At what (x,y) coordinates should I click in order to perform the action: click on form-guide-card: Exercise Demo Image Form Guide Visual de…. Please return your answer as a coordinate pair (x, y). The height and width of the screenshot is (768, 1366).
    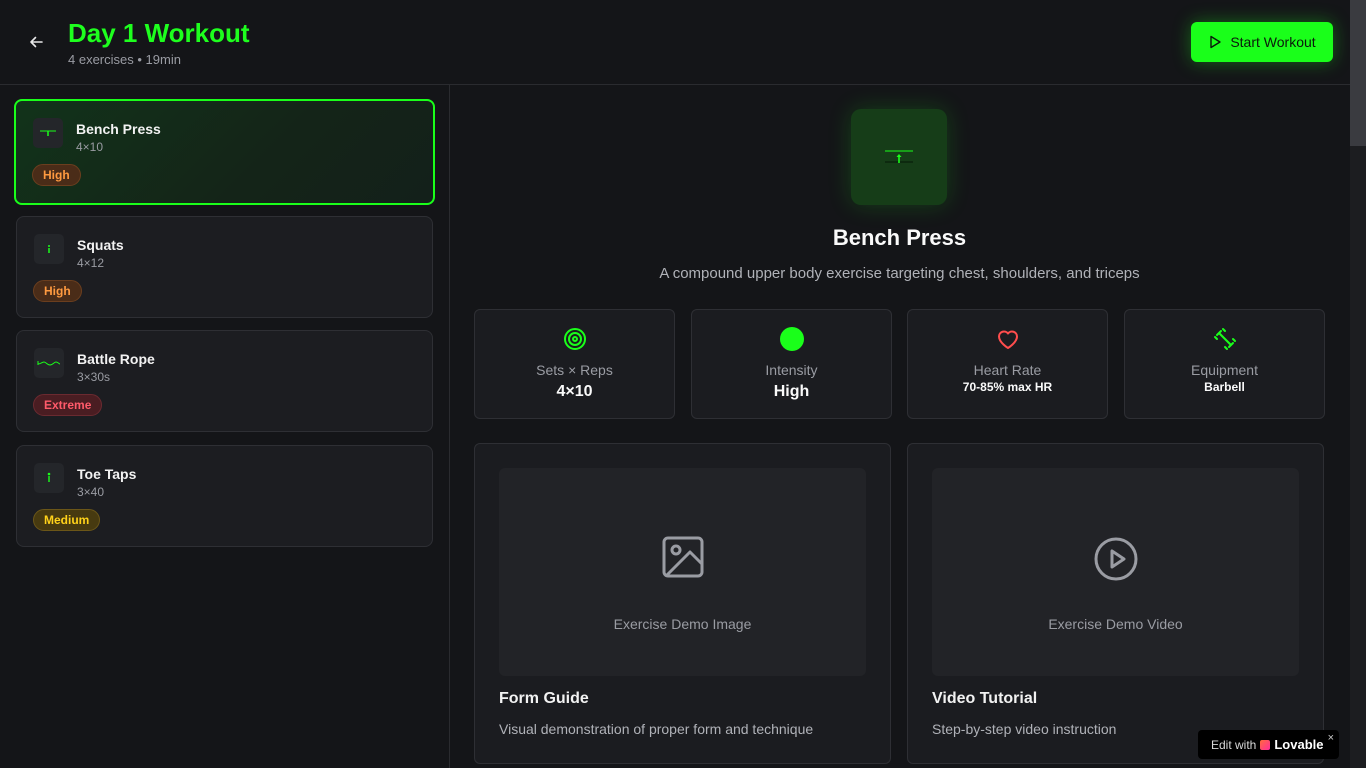
    Looking at the image, I should click on (682, 603).